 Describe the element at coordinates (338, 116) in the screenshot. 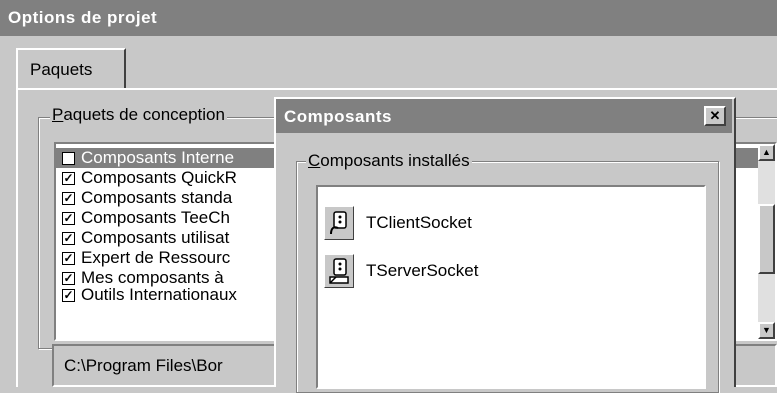

I see `components-dialog-title: Composants` at that location.